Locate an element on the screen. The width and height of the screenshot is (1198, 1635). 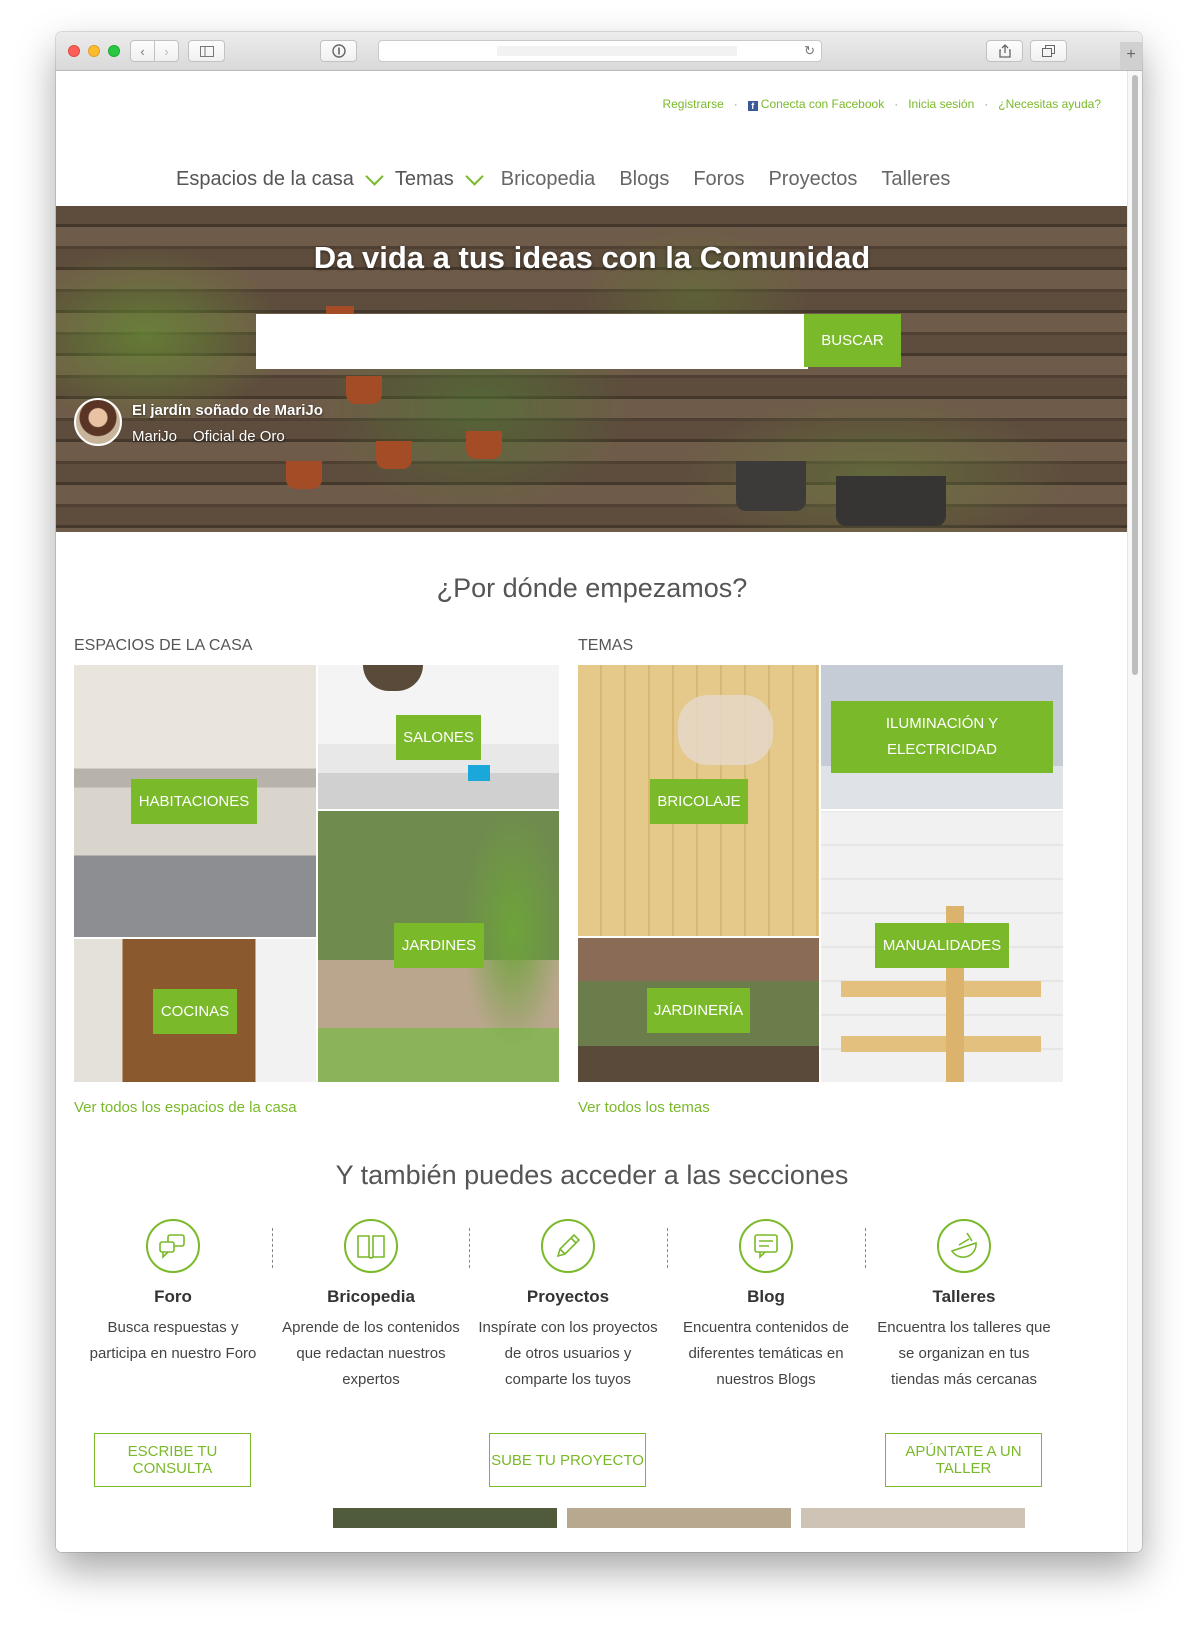
tile-jardines: JARDINES is located at coordinates (438, 946).